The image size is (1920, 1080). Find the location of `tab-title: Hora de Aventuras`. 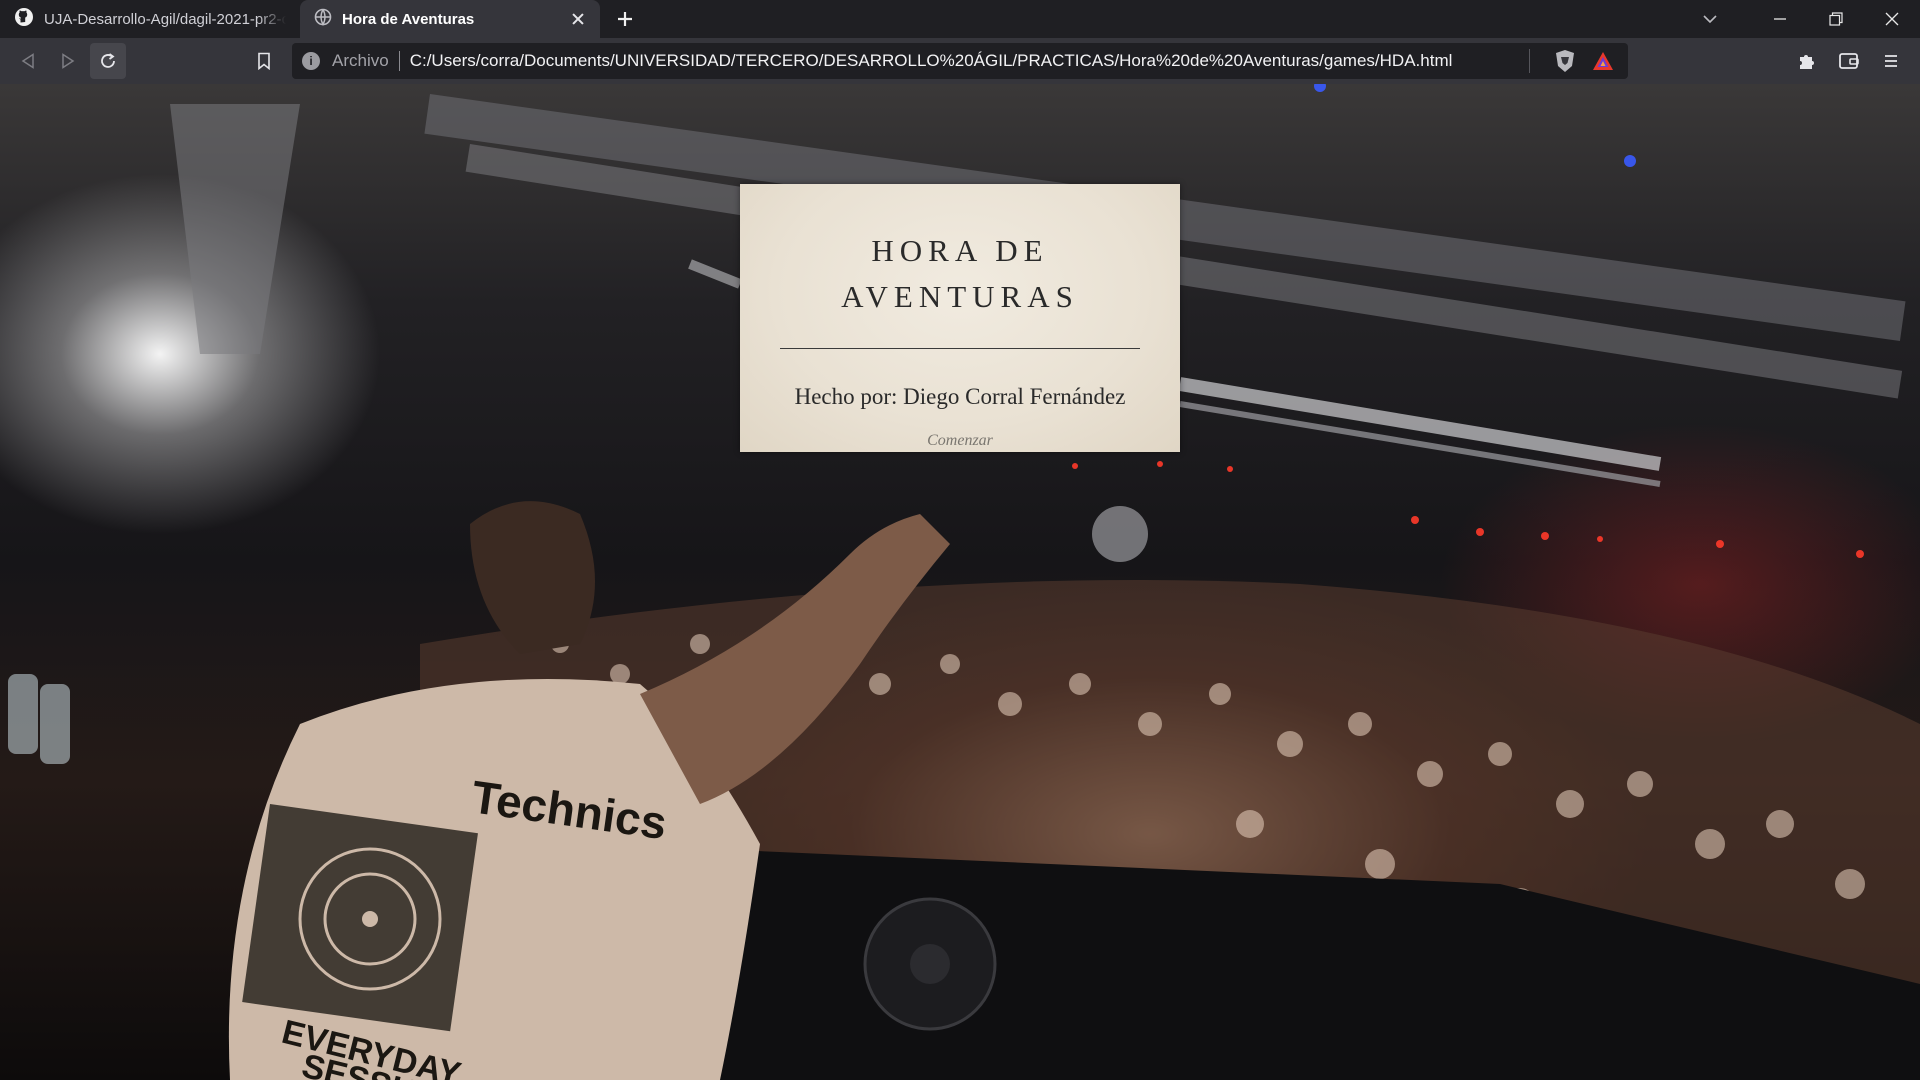

tab-title: Hora de Aventuras is located at coordinates (408, 19).